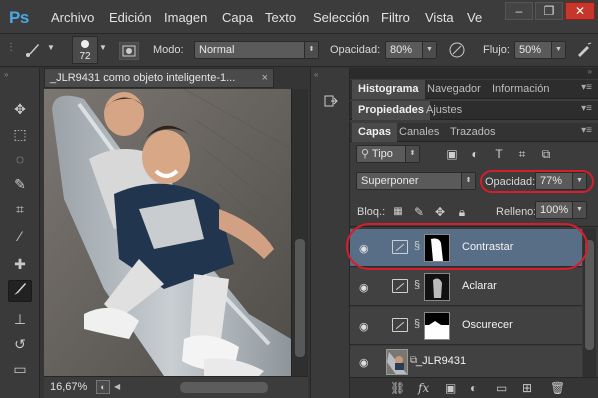 The image size is (598, 398). What do you see at coordinates (472, 132) in the screenshot?
I see `tab-trazados: Trazados` at bounding box center [472, 132].